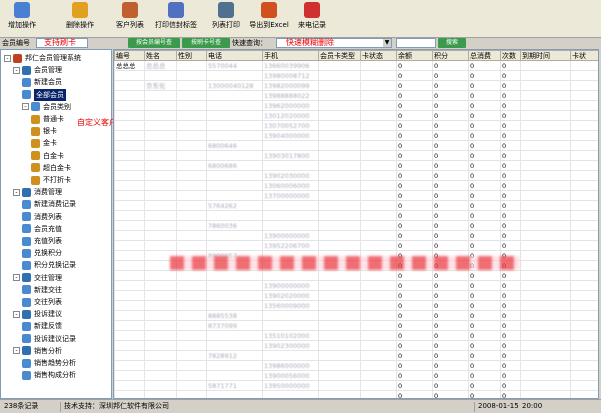 This screenshot has width=601, height=413. Describe the element at coordinates (80, 25) in the screenshot. I see `toolbar-button-label: 删除操作` at that location.